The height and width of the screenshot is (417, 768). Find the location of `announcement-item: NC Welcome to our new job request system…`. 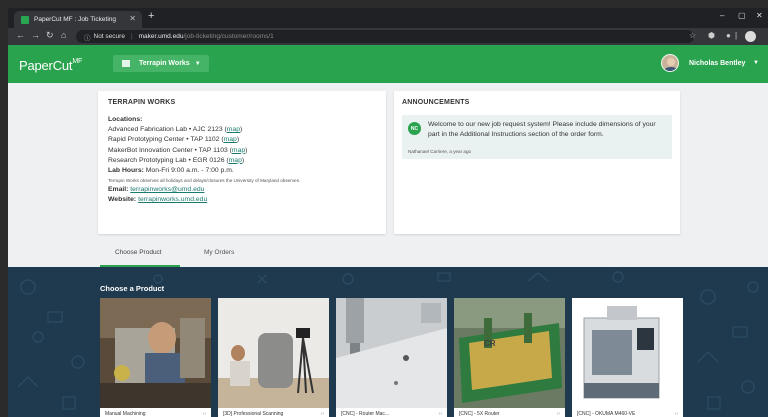

announcement-item: NC Welcome to our new job request system… is located at coordinates (537, 137).